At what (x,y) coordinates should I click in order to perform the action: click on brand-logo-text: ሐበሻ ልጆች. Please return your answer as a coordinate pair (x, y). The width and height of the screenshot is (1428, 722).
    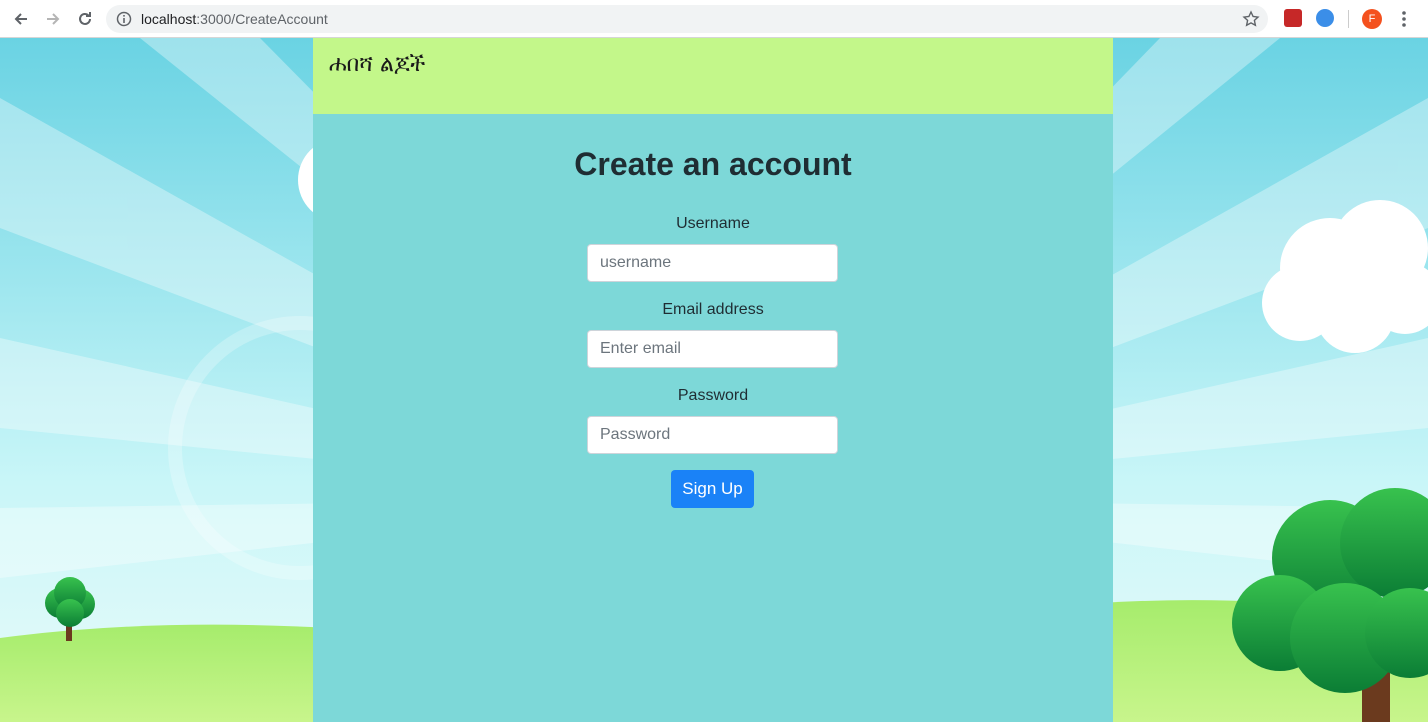
    Looking at the image, I should click on (377, 64).